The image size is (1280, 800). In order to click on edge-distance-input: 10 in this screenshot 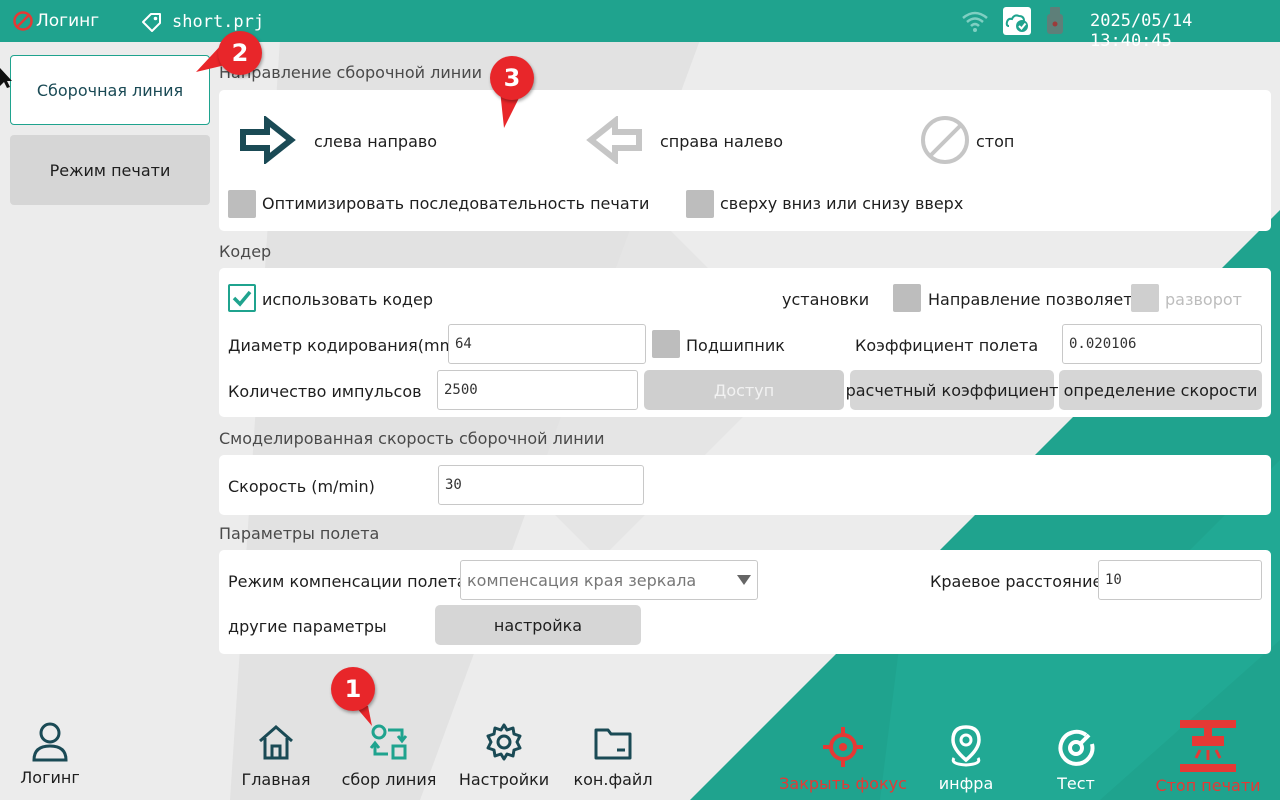, I will do `click(1180, 580)`.